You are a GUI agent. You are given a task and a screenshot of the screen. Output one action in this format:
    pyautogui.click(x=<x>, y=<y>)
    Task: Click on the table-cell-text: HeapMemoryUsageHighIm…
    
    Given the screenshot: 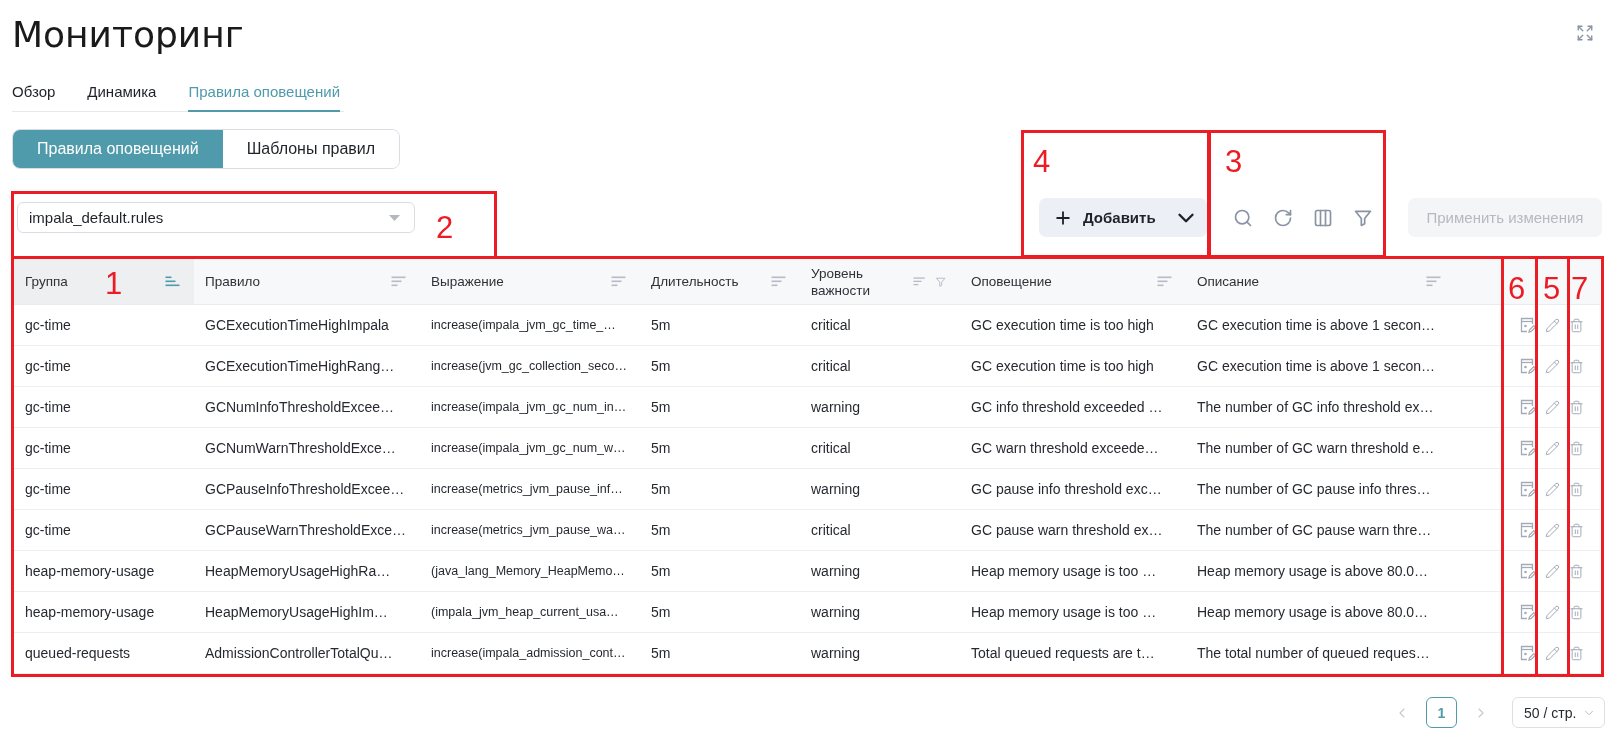 What is the action you would take?
    pyautogui.click(x=296, y=612)
    